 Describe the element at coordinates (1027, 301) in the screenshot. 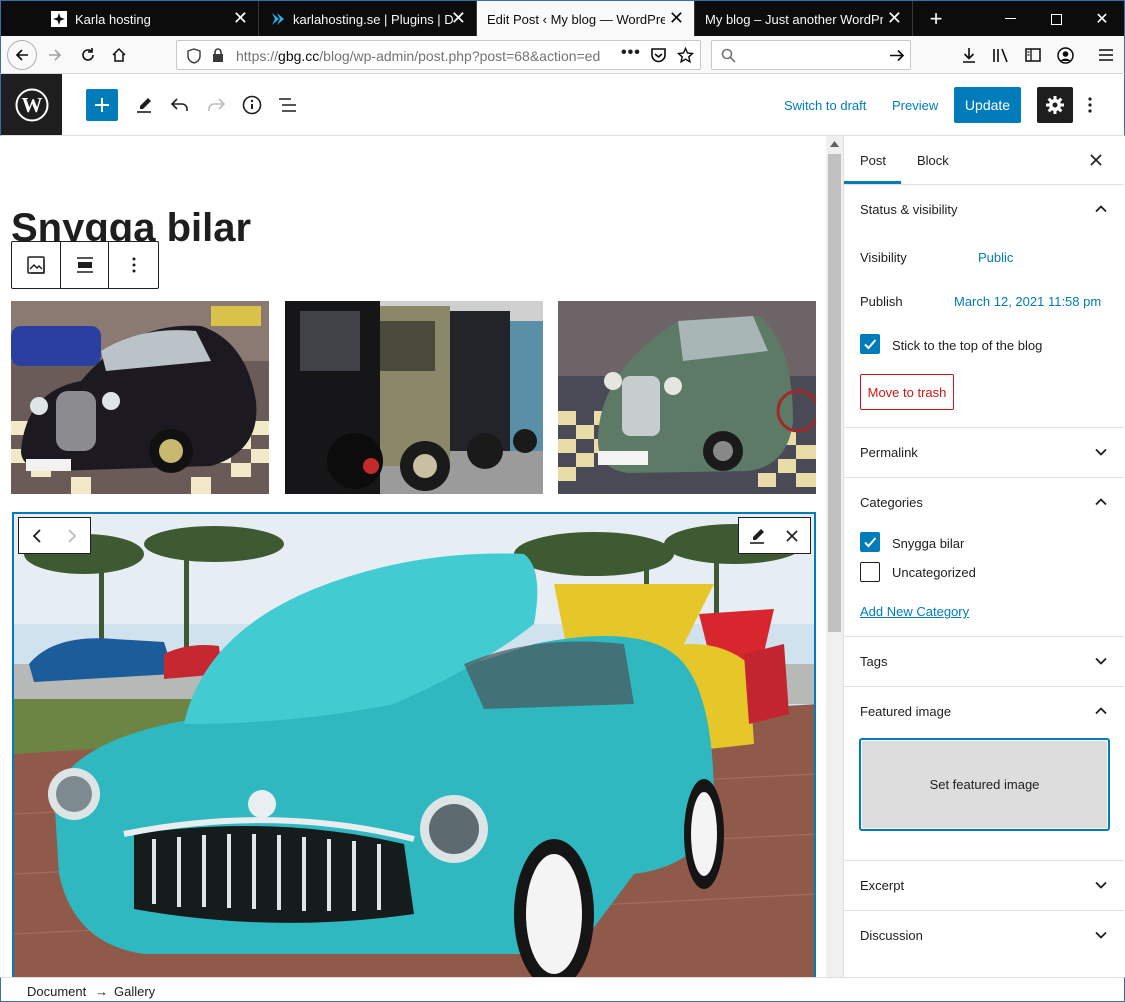

I see `publish-date-link: March 12, 2021 11:58 pm` at that location.